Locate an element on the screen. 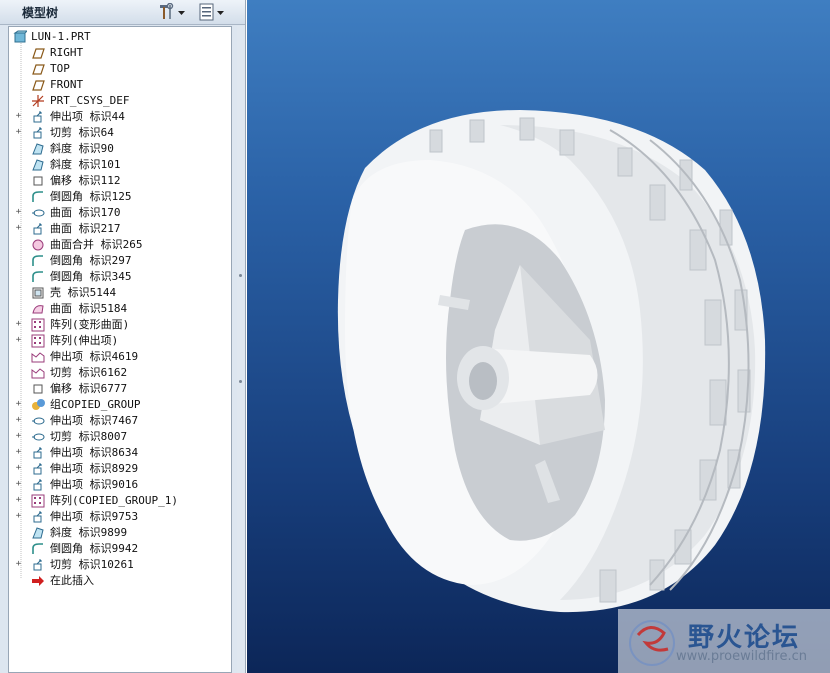 The image size is (830, 673). tree-item: LUN-1.PRT is located at coordinates (119, 37).